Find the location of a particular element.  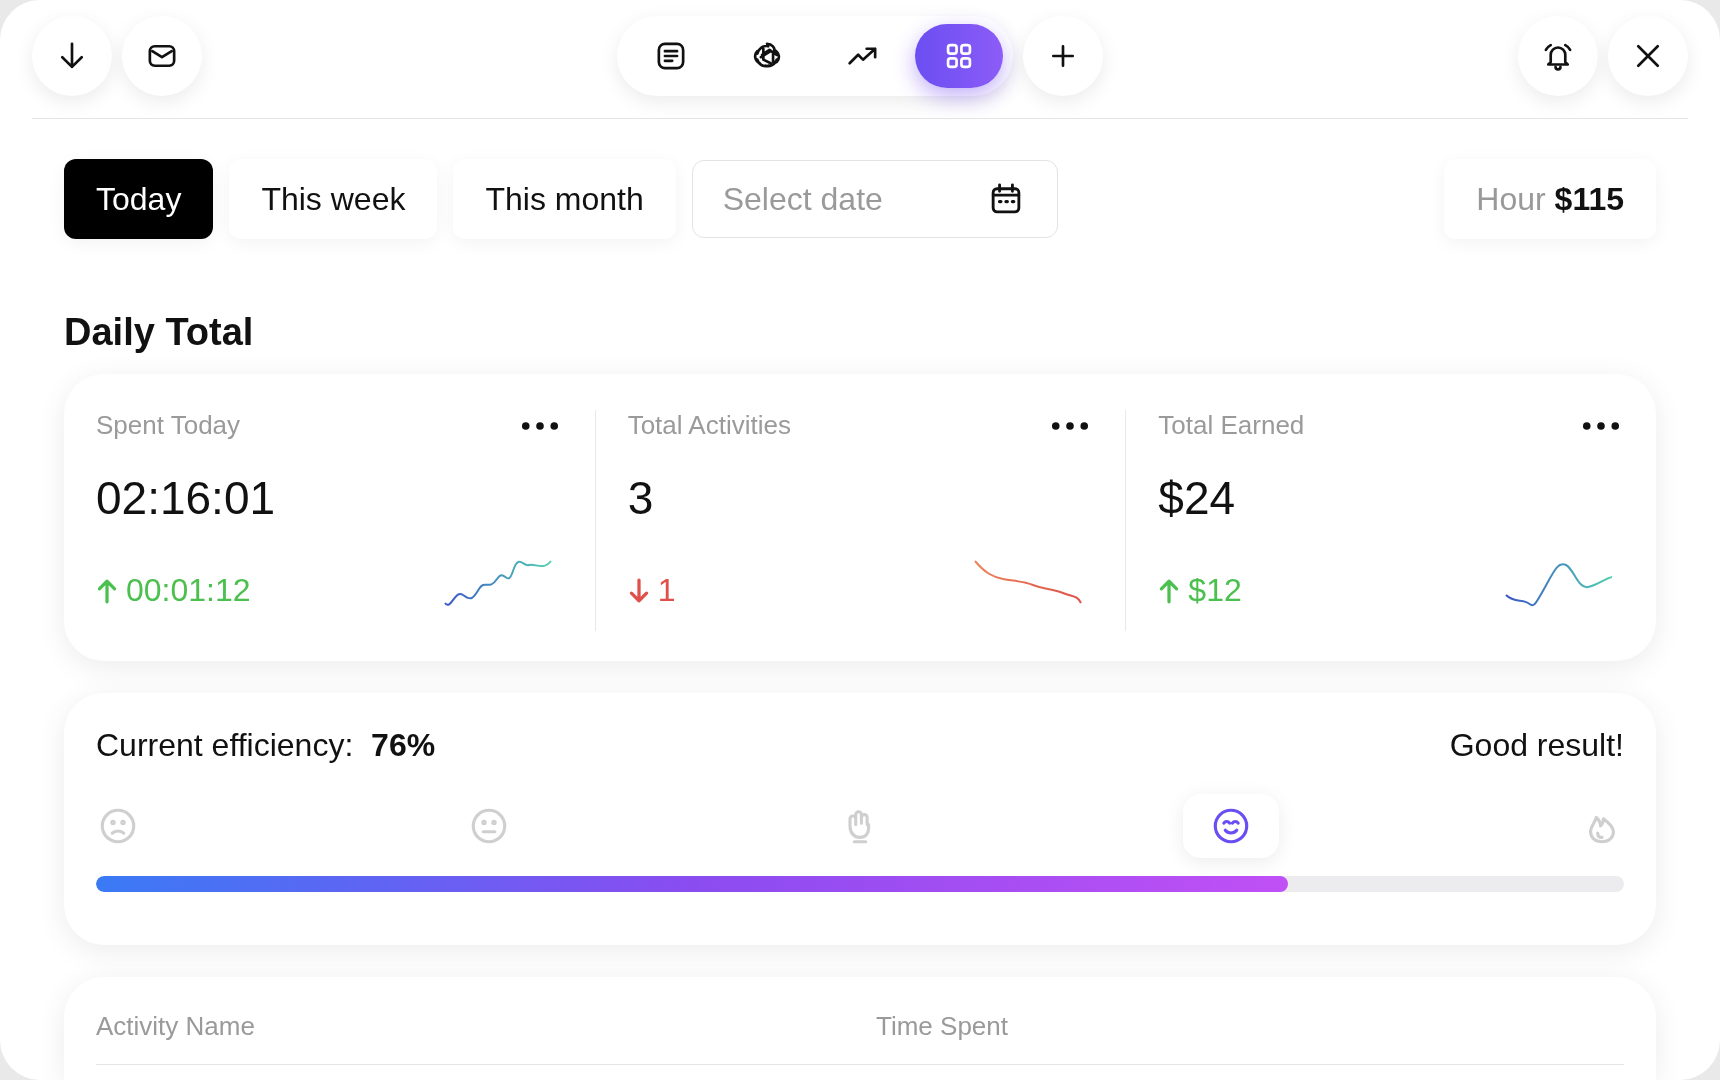

neutral-face-icon is located at coordinates (489, 826).